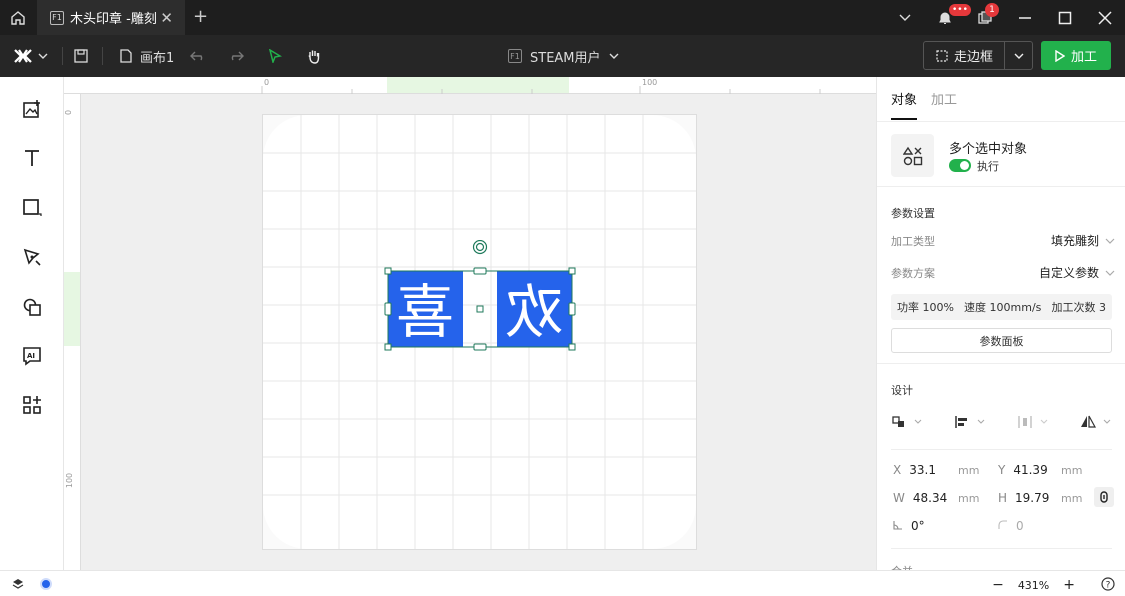 This screenshot has width=1125, height=596. I want to click on canvas-name: 画布1, so click(157, 58).